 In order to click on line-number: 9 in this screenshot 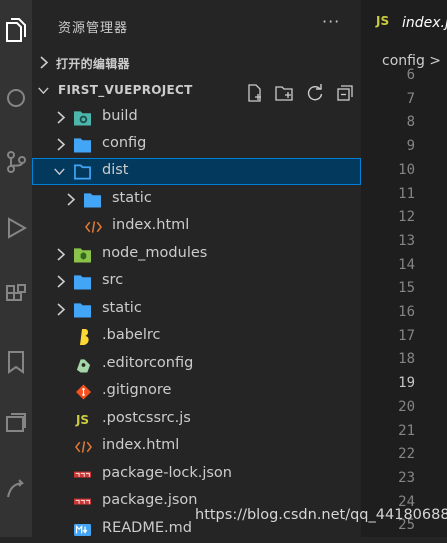, I will do `click(410, 146)`.